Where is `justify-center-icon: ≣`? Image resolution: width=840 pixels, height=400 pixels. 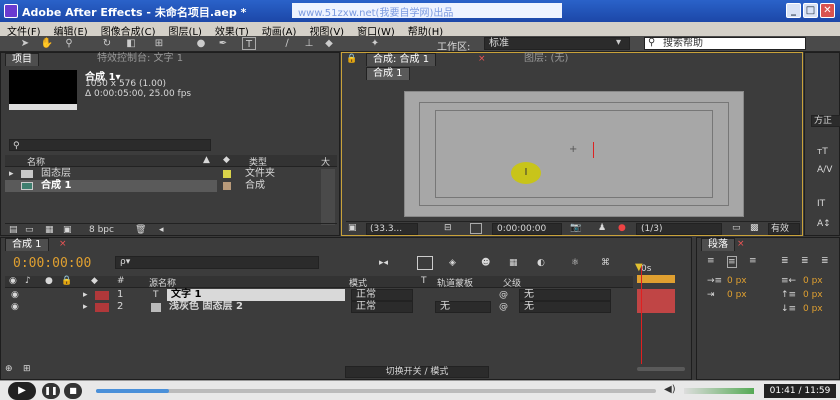 justify-center-icon: ≣ is located at coordinates (805, 261).